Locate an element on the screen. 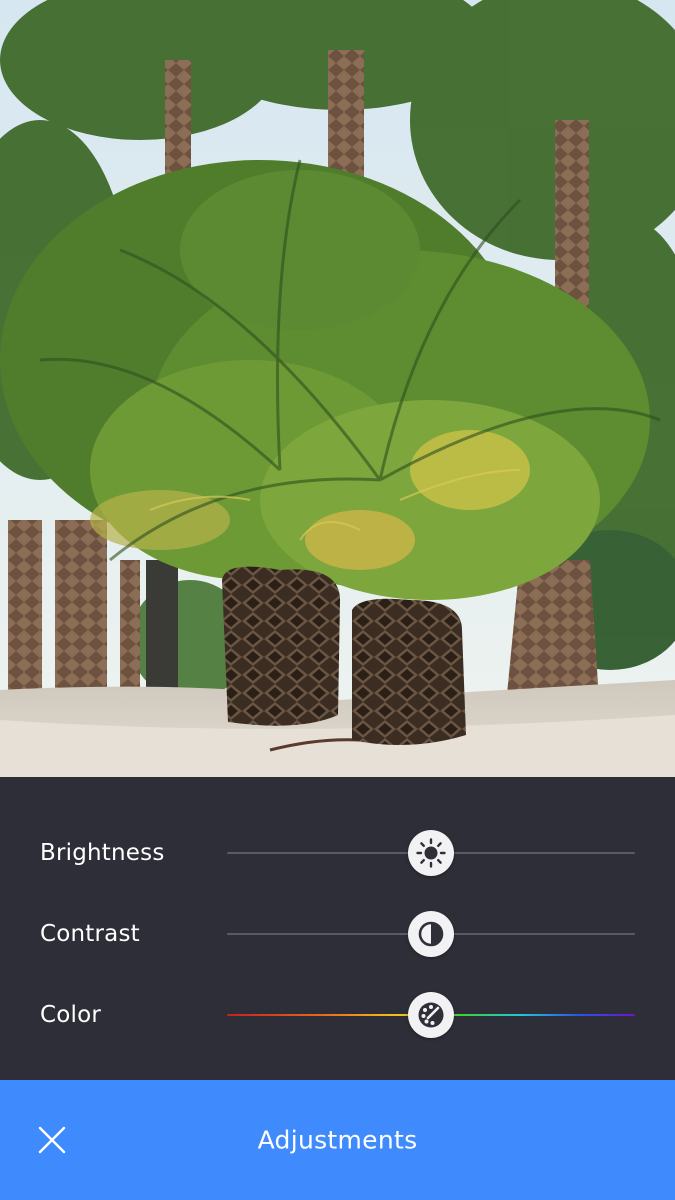 The height and width of the screenshot is (1200, 675). contrast-slider-knob is located at coordinates (431, 934).